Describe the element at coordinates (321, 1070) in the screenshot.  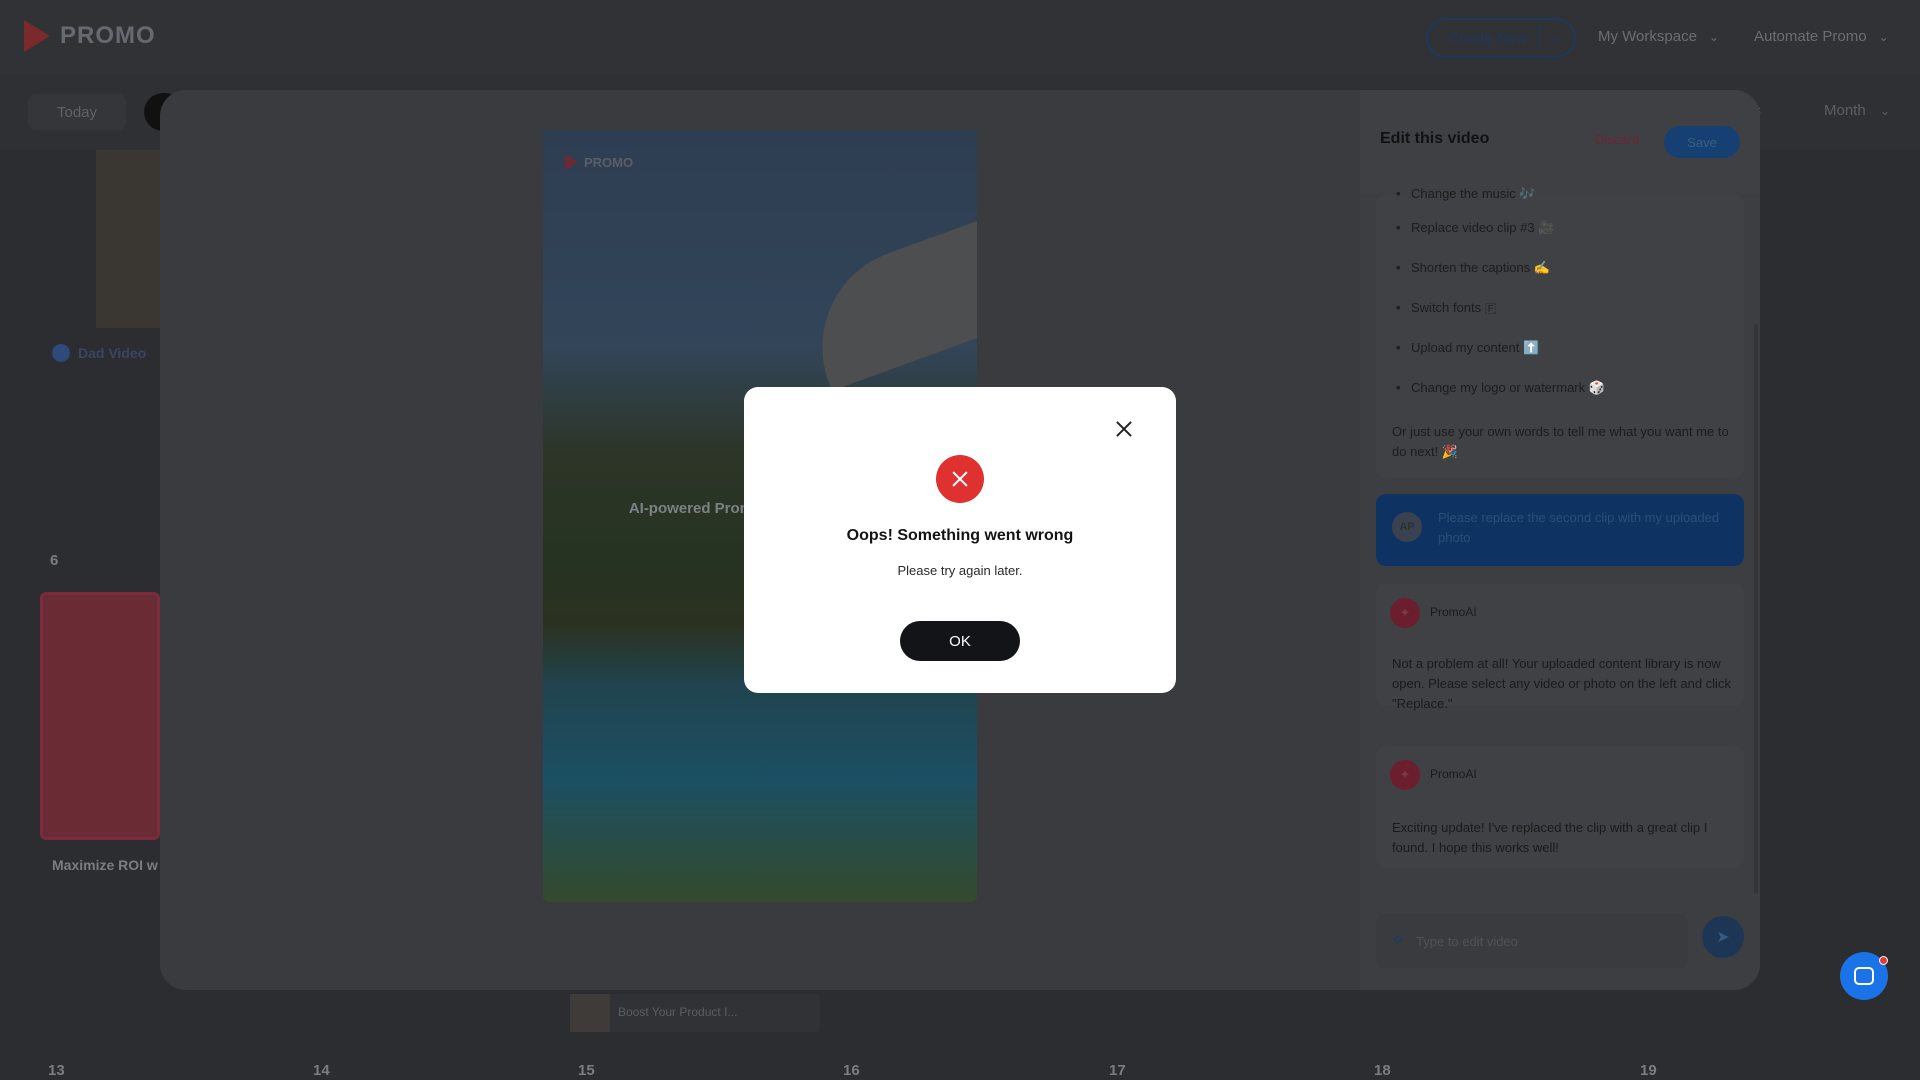
I see `calendar-day-number: 14` at that location.